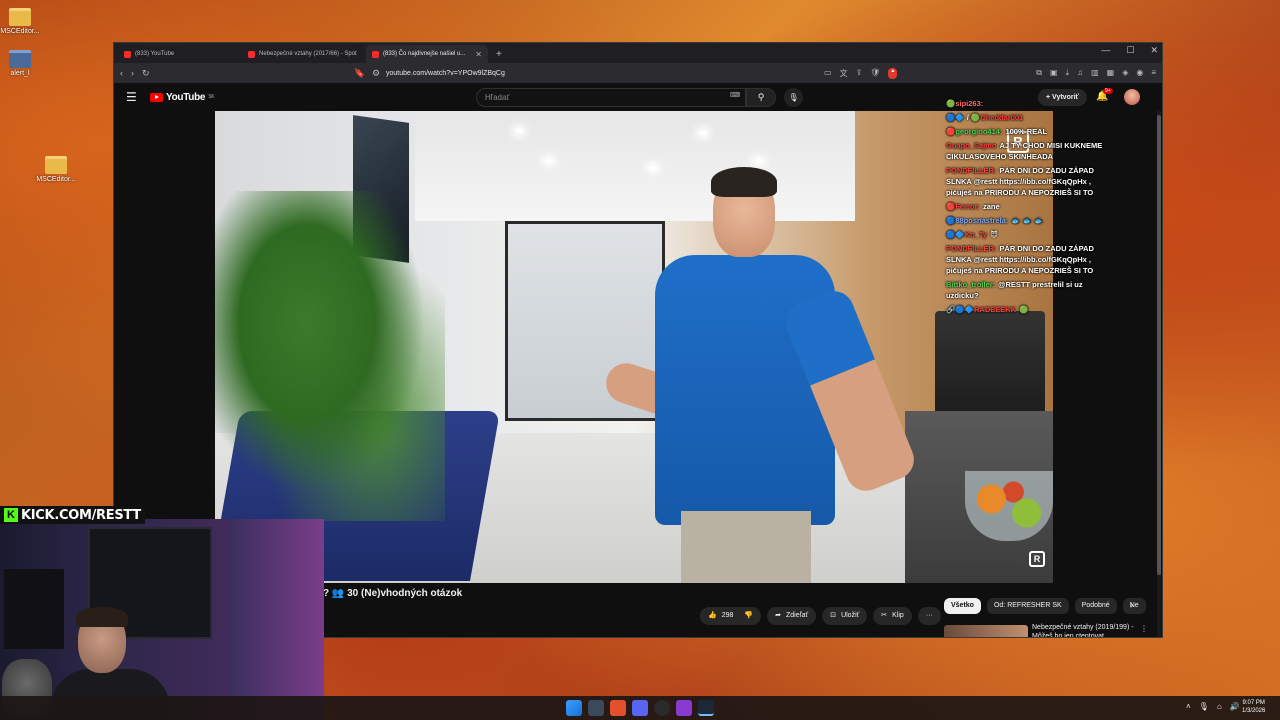 This screenshot has height=720, width=1280. I want to click on keyboard-icon: ⌨, so click(735, 95).